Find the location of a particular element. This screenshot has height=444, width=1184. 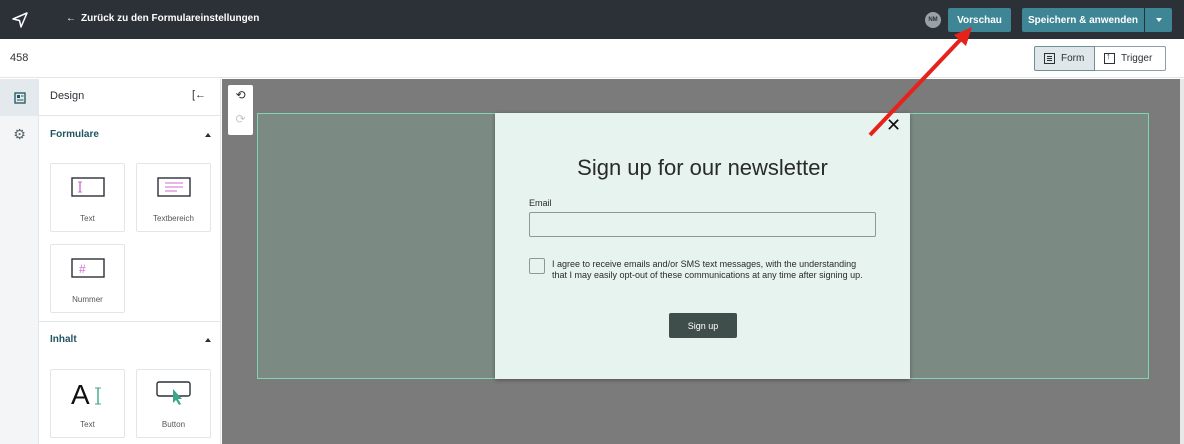

element-content-text: A Text is located at coordinates (87, 403).